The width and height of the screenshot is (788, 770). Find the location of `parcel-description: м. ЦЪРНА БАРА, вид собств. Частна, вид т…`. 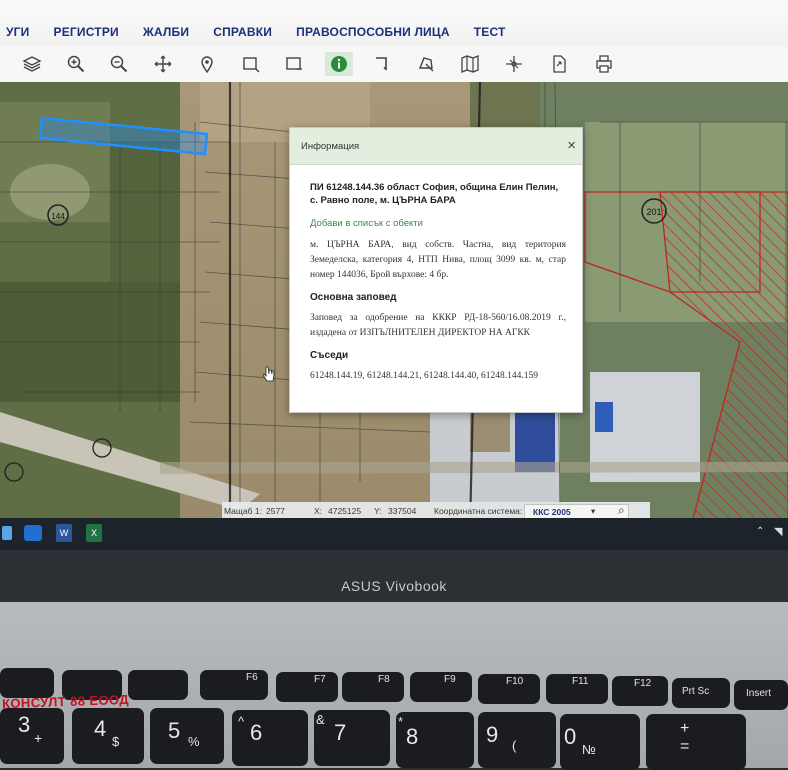

parcel-description: м. ЦЪРНА БАРА, вид собств. Частна, вид т… is located at coordinates (438, 260).